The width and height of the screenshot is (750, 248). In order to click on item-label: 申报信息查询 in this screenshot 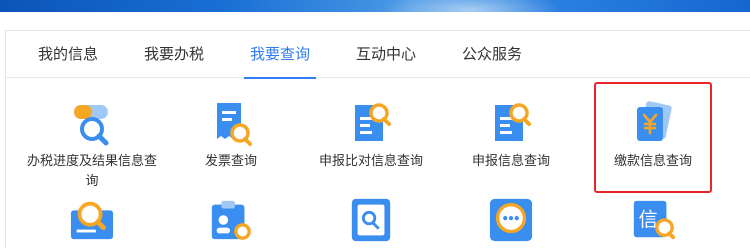, I will do `click(510, 160)`.